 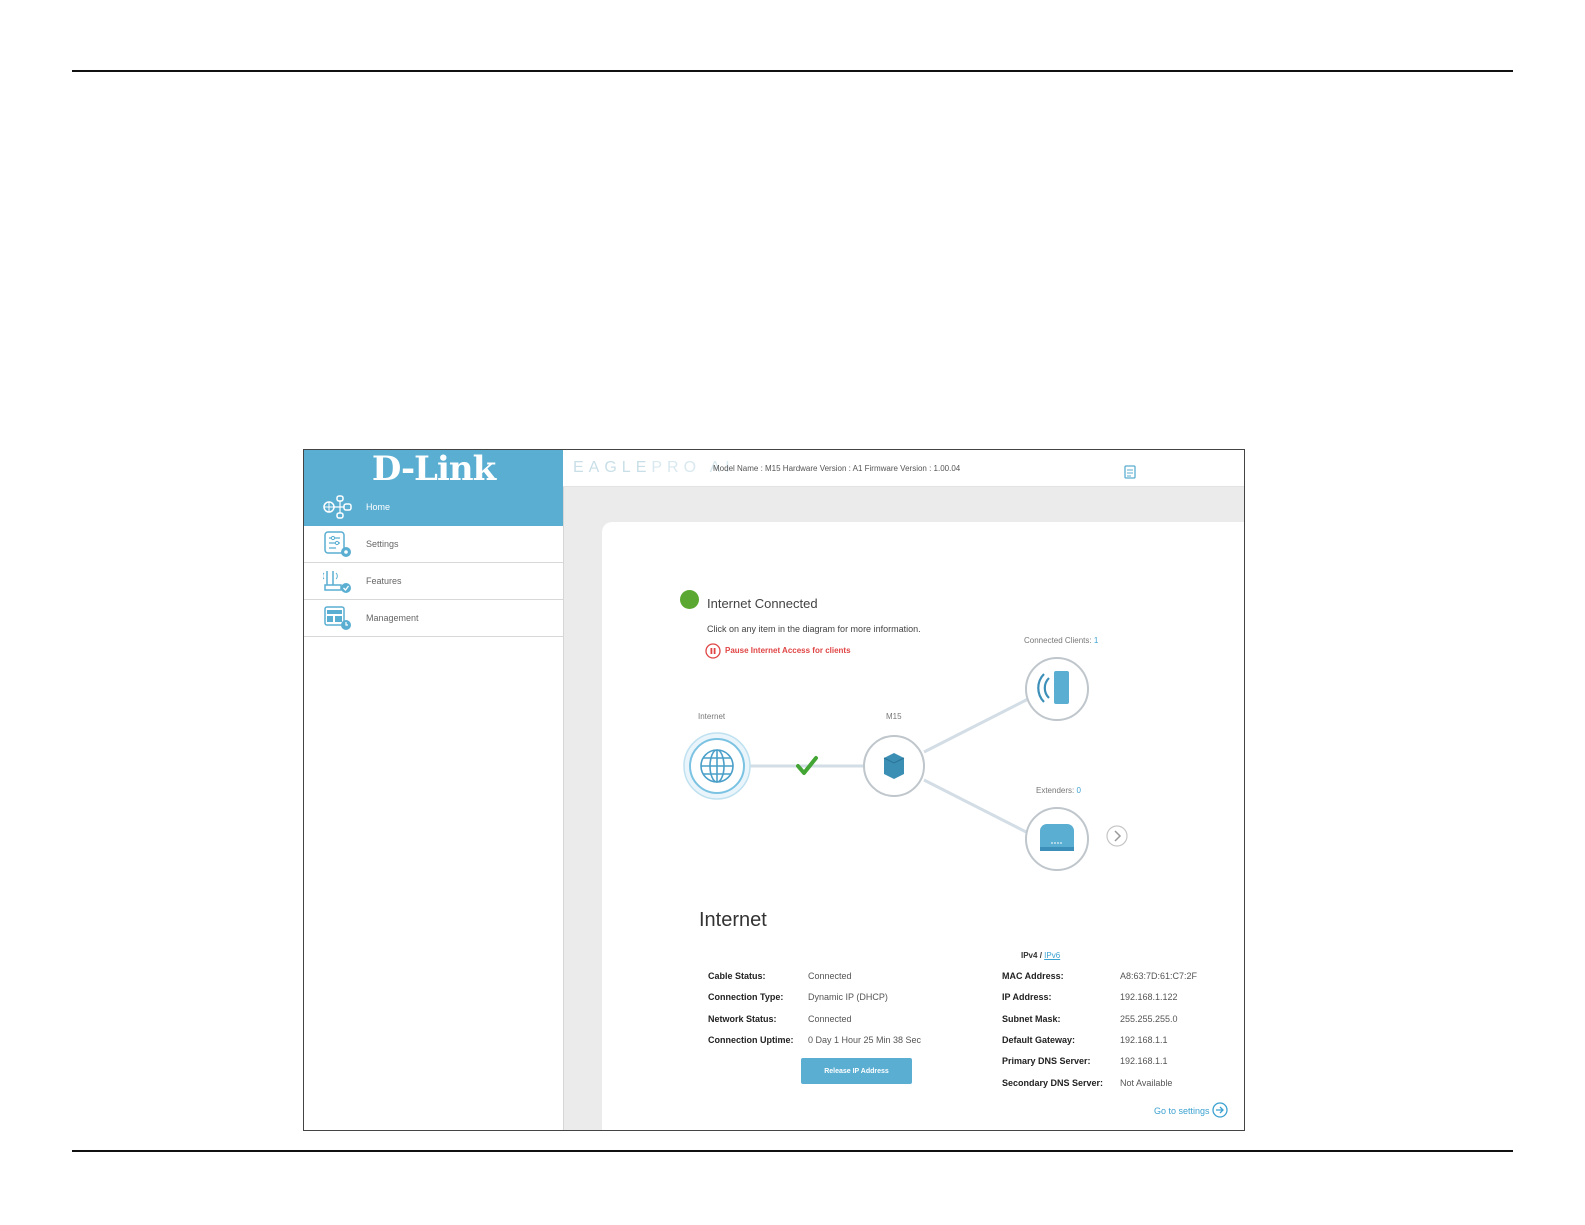 I want to click on ipv6-tab: IPv6, so click(x=1052, y=955).